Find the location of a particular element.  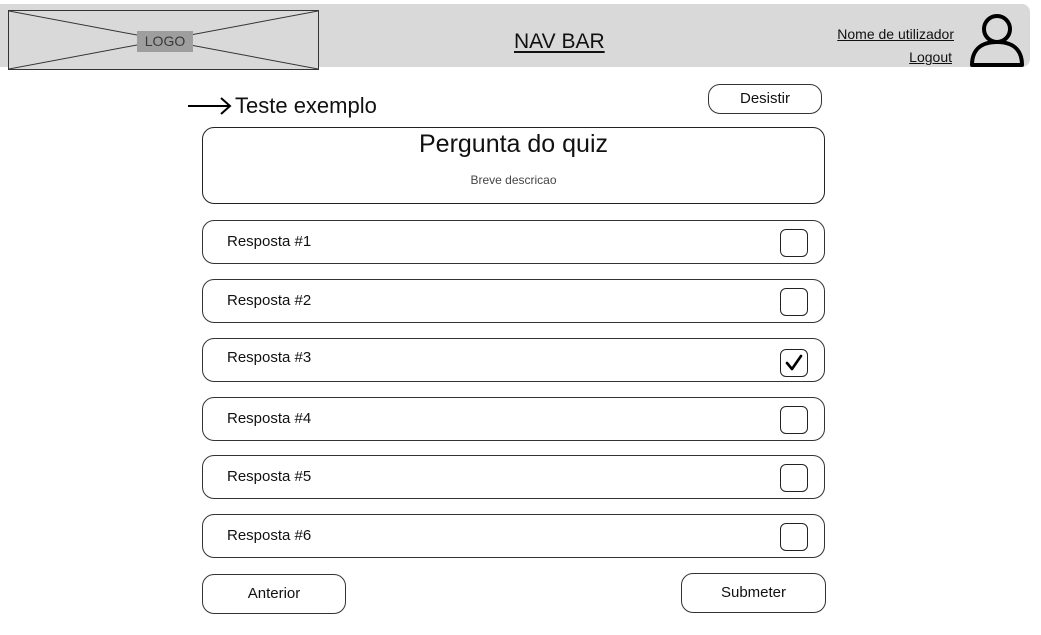

answer-option-6: Resposta #6 is located at coordinates (513, 536).